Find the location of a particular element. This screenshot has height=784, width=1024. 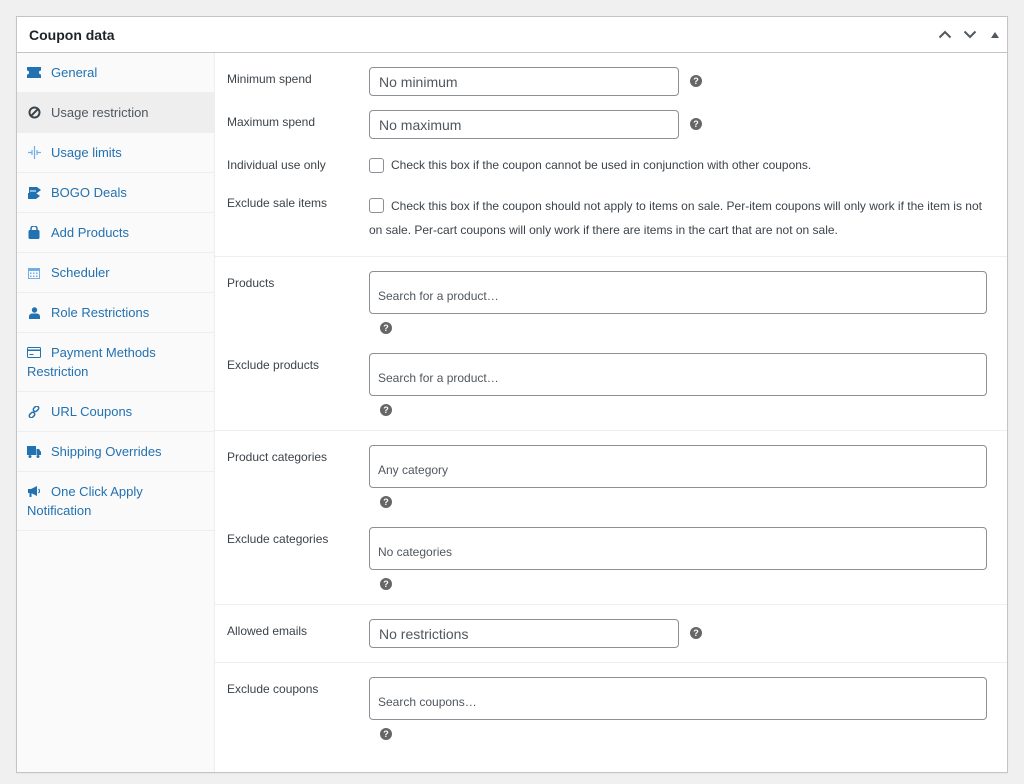

calendar-icon is located at coordinates (34, 272).